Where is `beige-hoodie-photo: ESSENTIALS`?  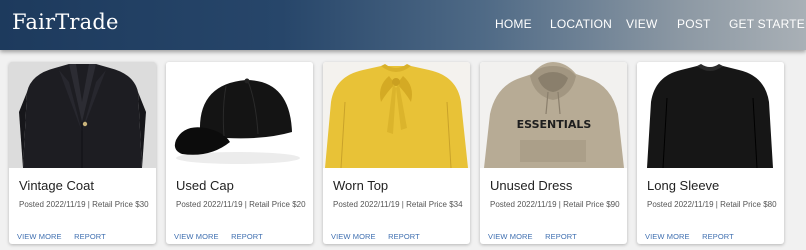 beige-hoodie-photo: ESSENTIALS is located at coordinates (553, 115).